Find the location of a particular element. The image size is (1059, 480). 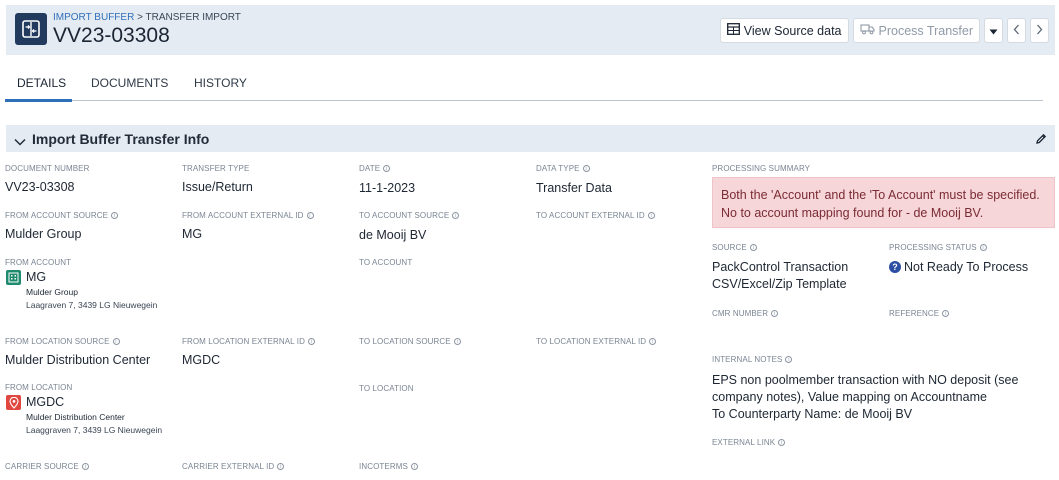

date-value: 11-1-2023 is located at coordinates (387, 188).